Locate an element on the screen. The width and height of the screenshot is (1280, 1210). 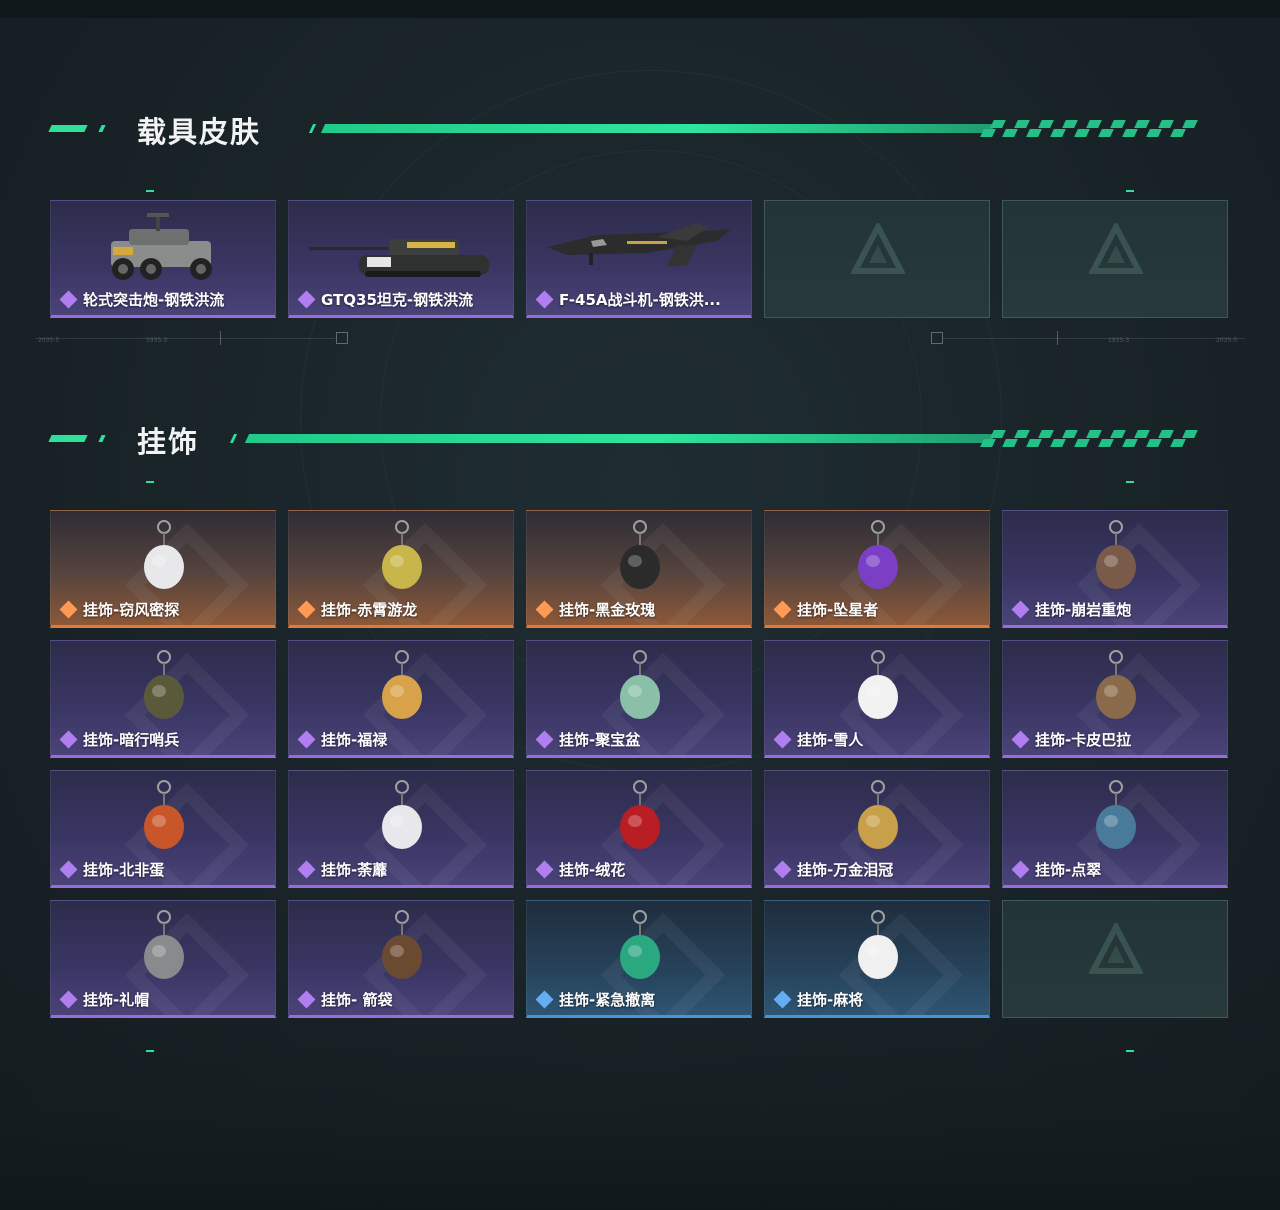
item-card: 挂饰-万金泪冠 is located at coordinates (877, 829).